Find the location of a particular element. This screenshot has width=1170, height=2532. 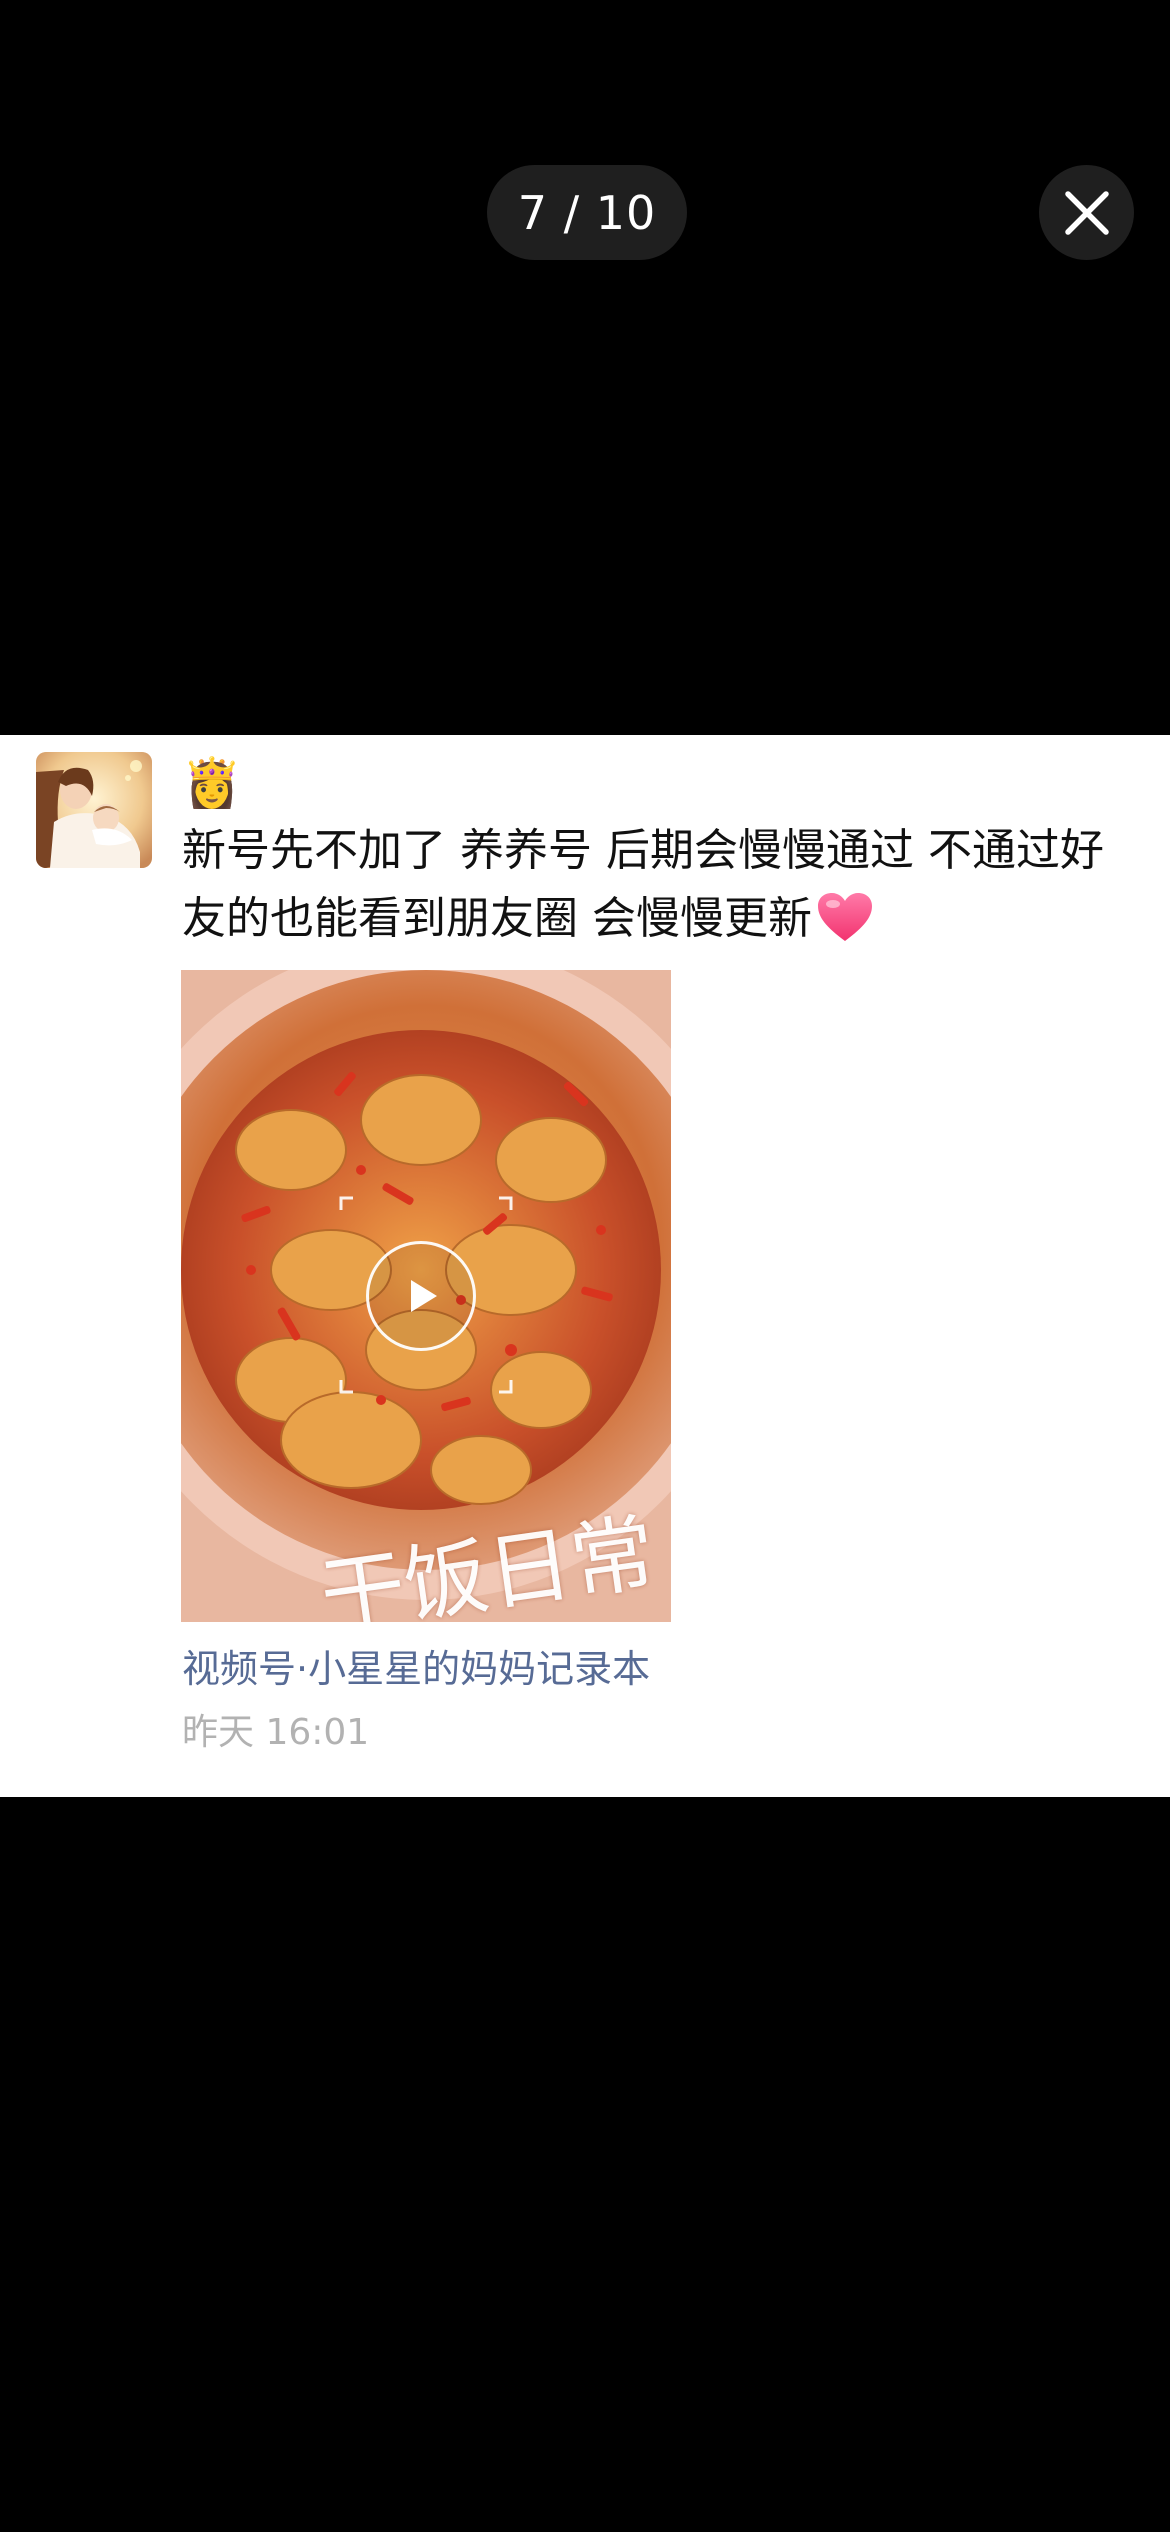

page-counter-text: 7 / 10 is located at coordinates (587, 212).